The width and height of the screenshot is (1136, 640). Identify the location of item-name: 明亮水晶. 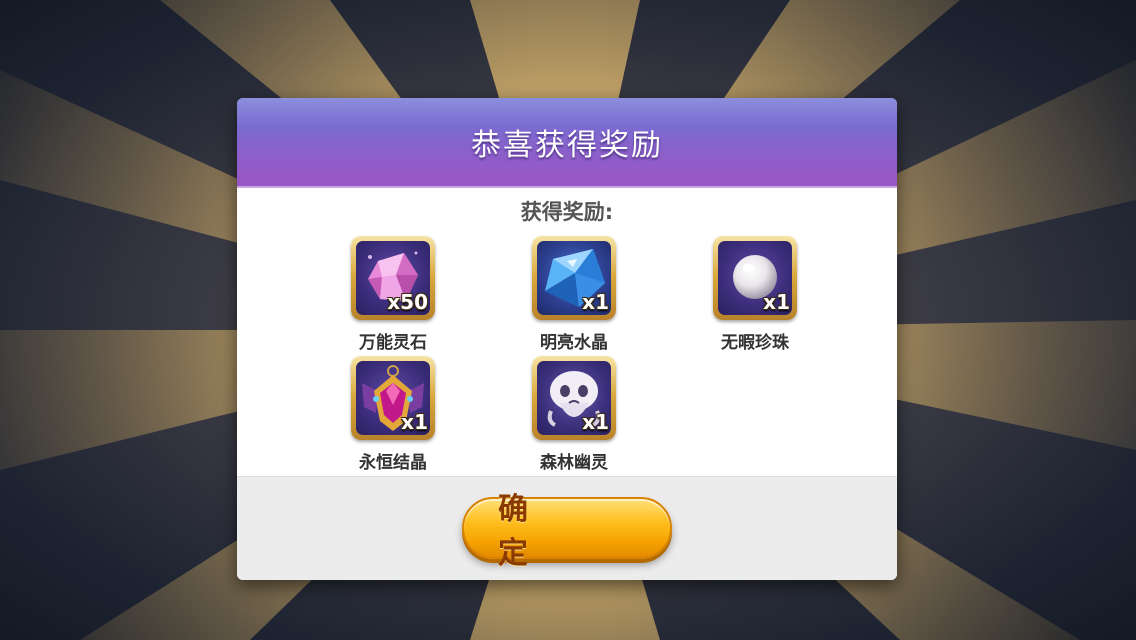
(574, 343).